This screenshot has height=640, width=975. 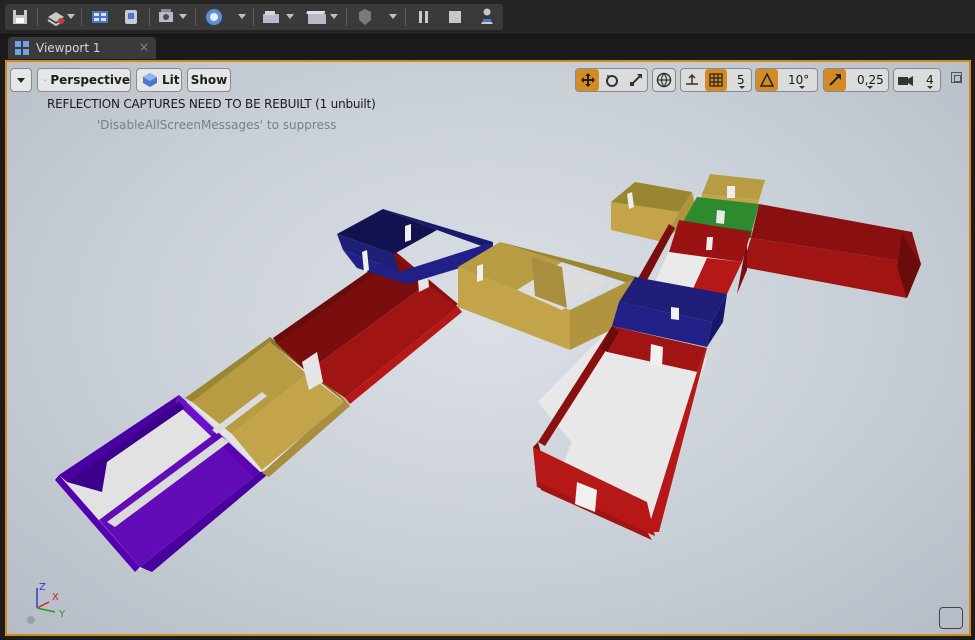 What do you see at coordinates (856, 80) in the screenshot?
I see `scale-snap-group: 0,25` at bounding box center [856, 80].